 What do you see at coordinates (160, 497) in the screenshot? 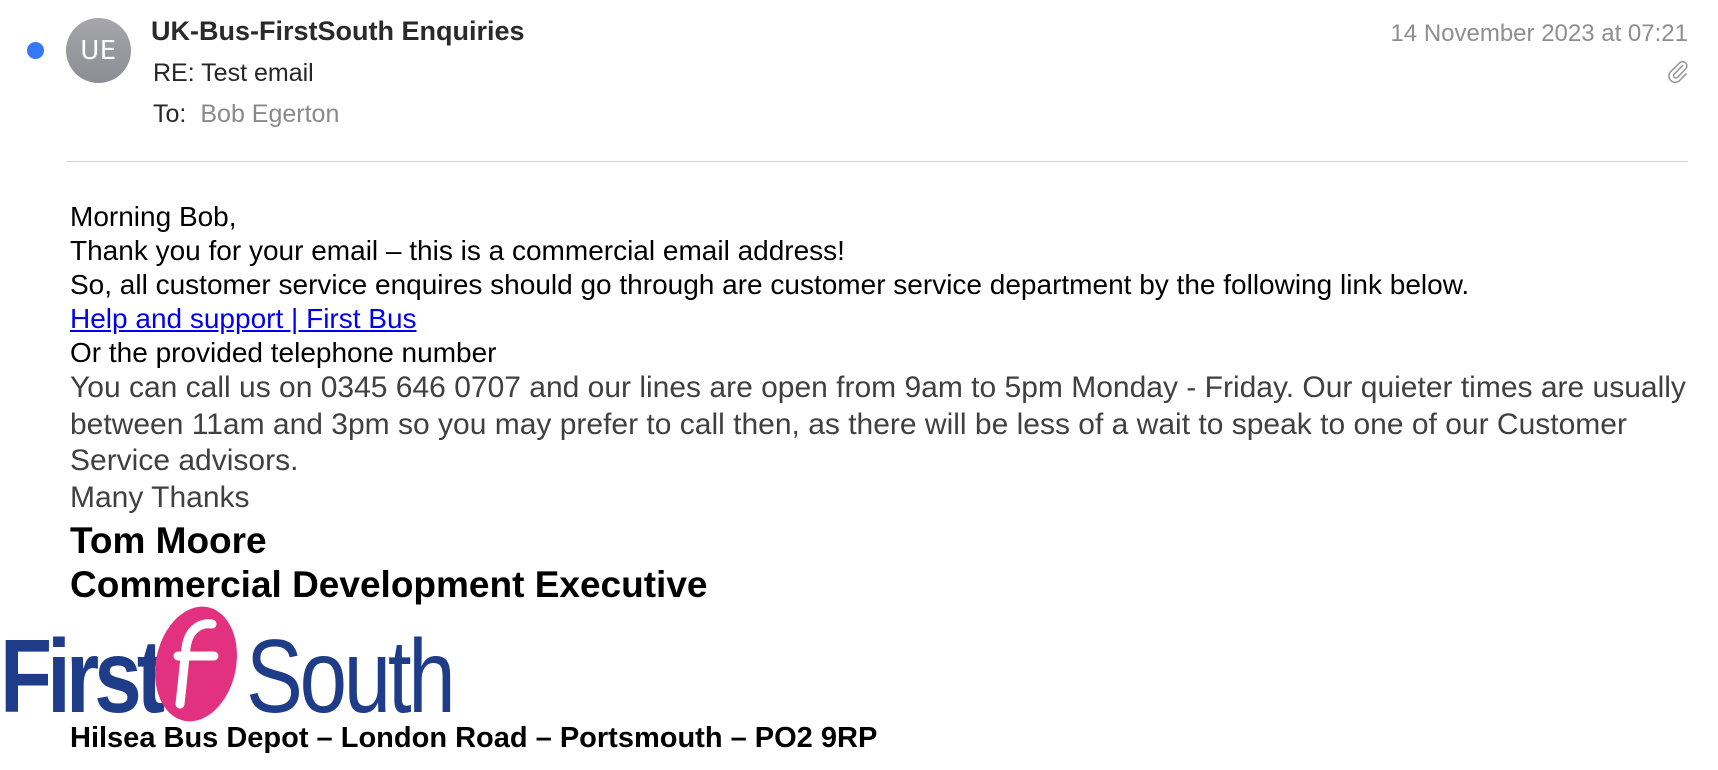
I see `signoff: Many Thanks` at bounding box center [160, 497].